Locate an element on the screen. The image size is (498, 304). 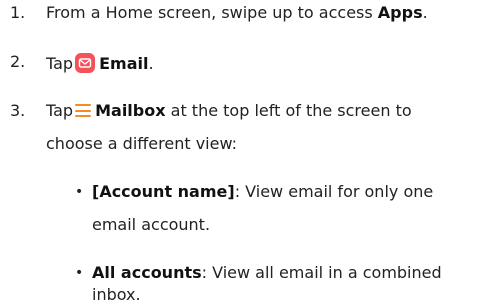
menu-icon is located at coordinates (83, 110).